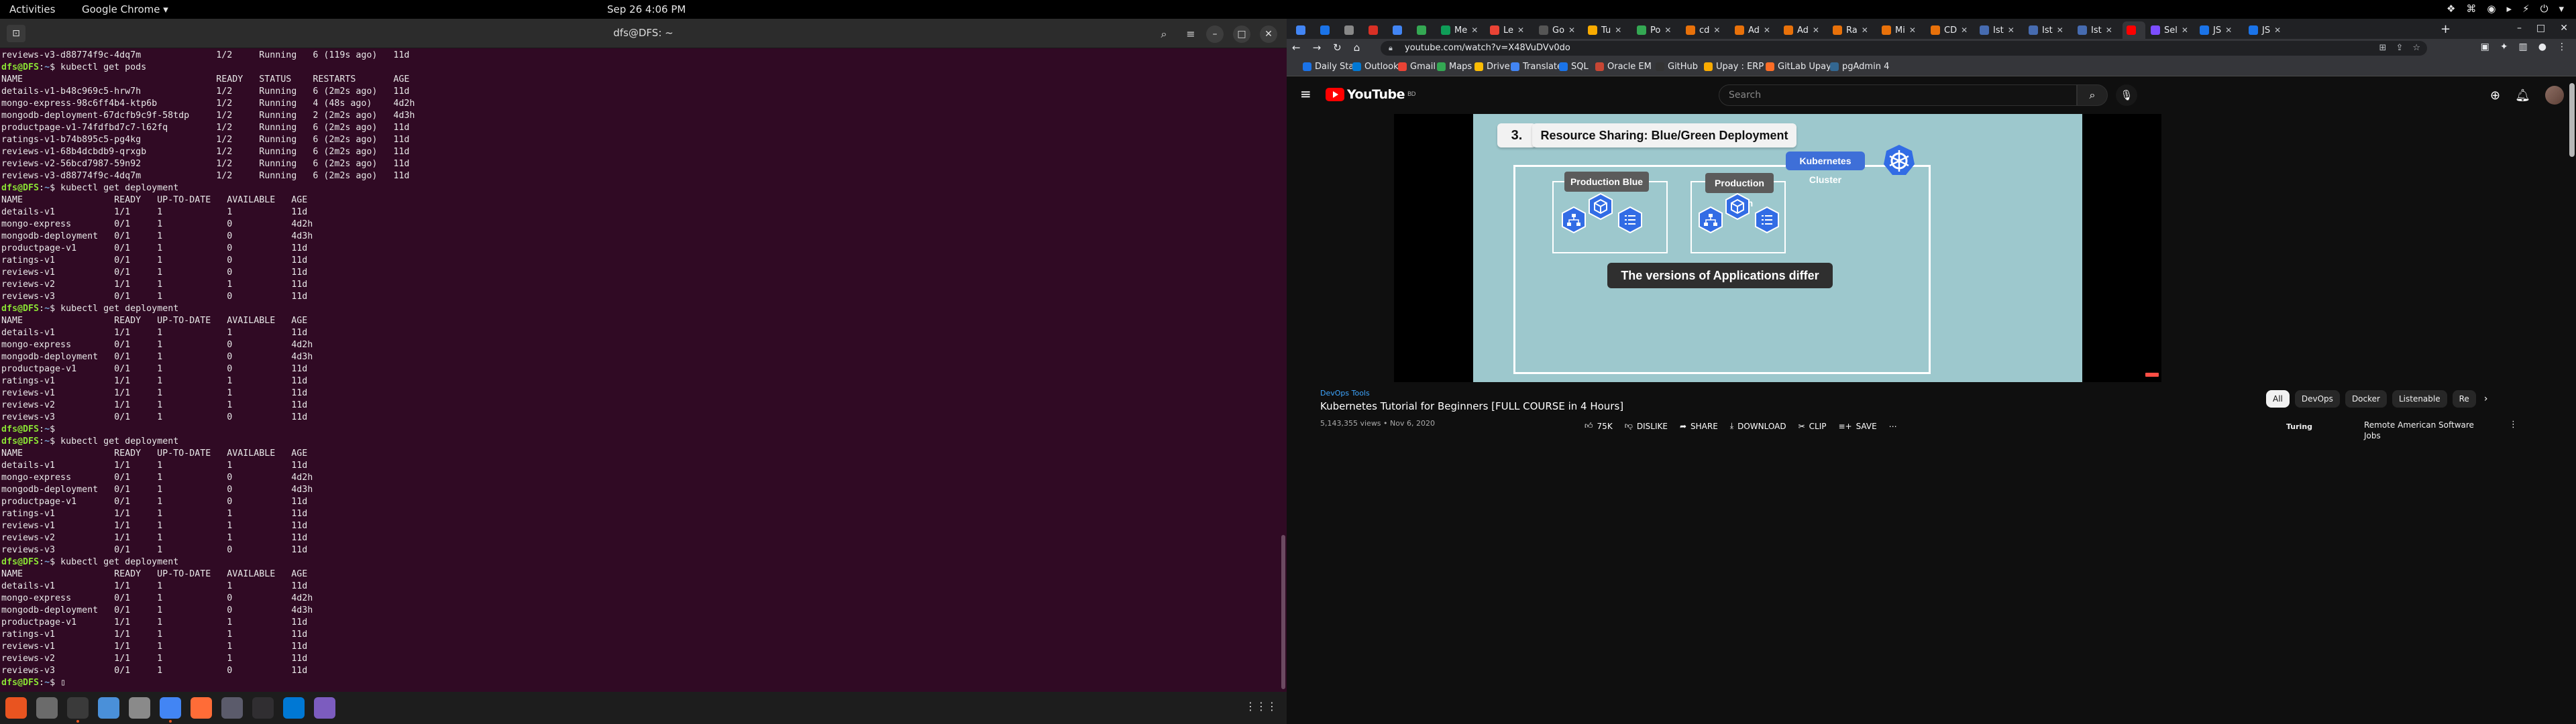 This screenshot has width=2576, height=724. What do you see at coordinates (2366, 399) in the screenshot?
I see `chip-docker: Docker` at bounding box center [2366, 399].